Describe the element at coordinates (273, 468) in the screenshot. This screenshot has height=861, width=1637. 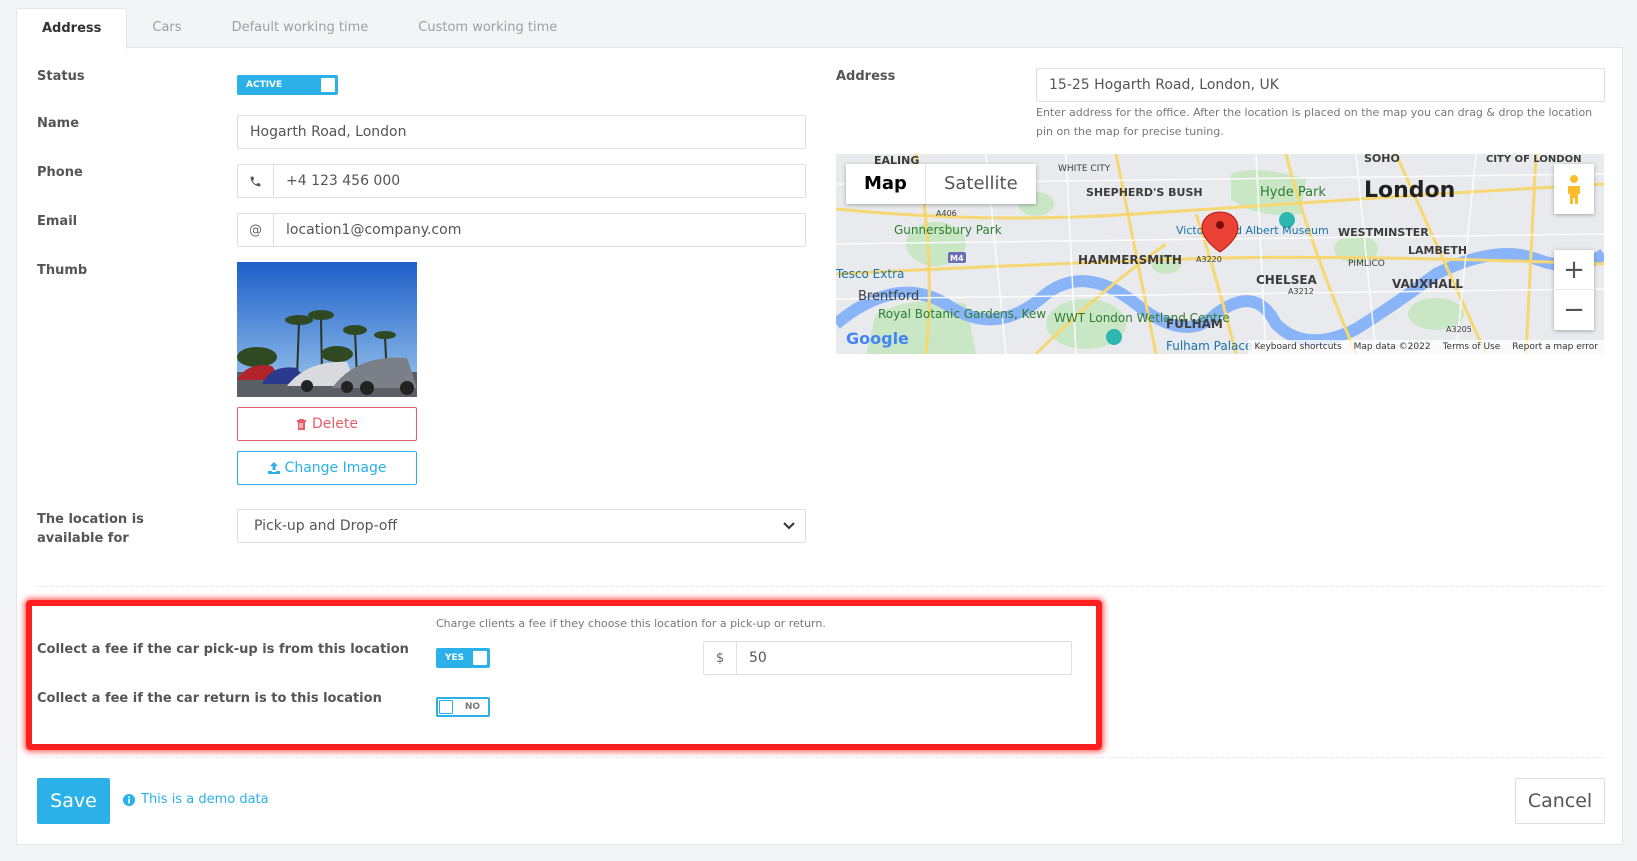
I see `upload-icon` at that location.